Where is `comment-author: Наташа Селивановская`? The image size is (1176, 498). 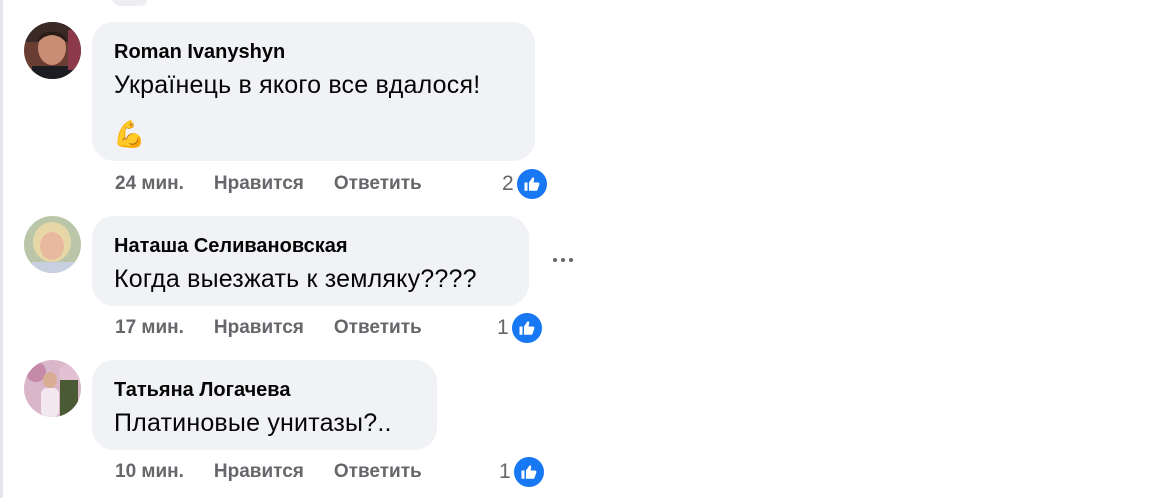
comment-author: Наташа Селивановская is located at coordinates (310, 246).